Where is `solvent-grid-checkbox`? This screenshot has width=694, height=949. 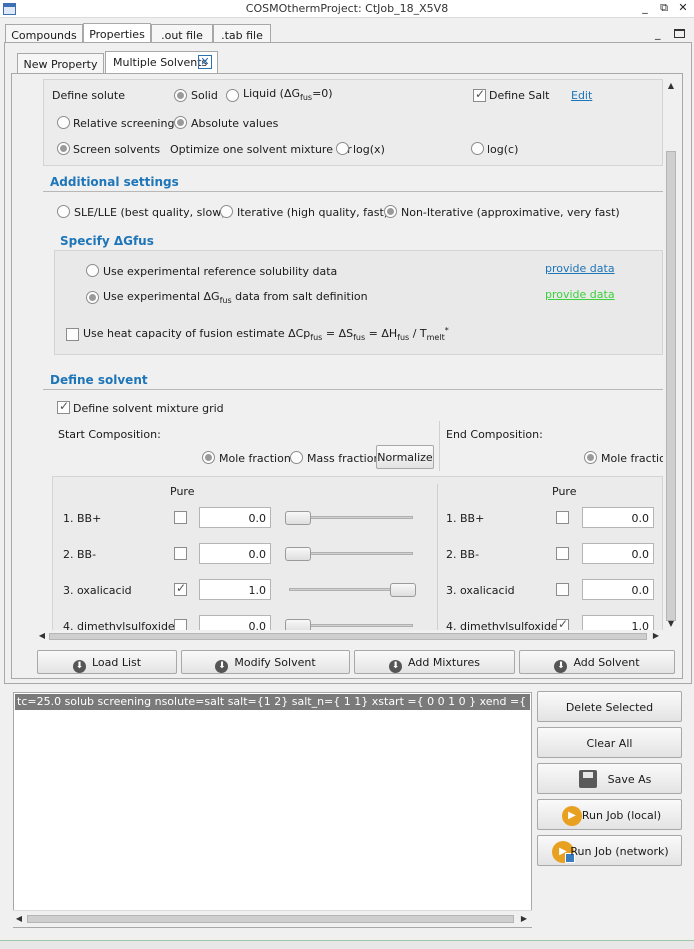 solvent-grid-checkbox is located at coordinates (63, 406).